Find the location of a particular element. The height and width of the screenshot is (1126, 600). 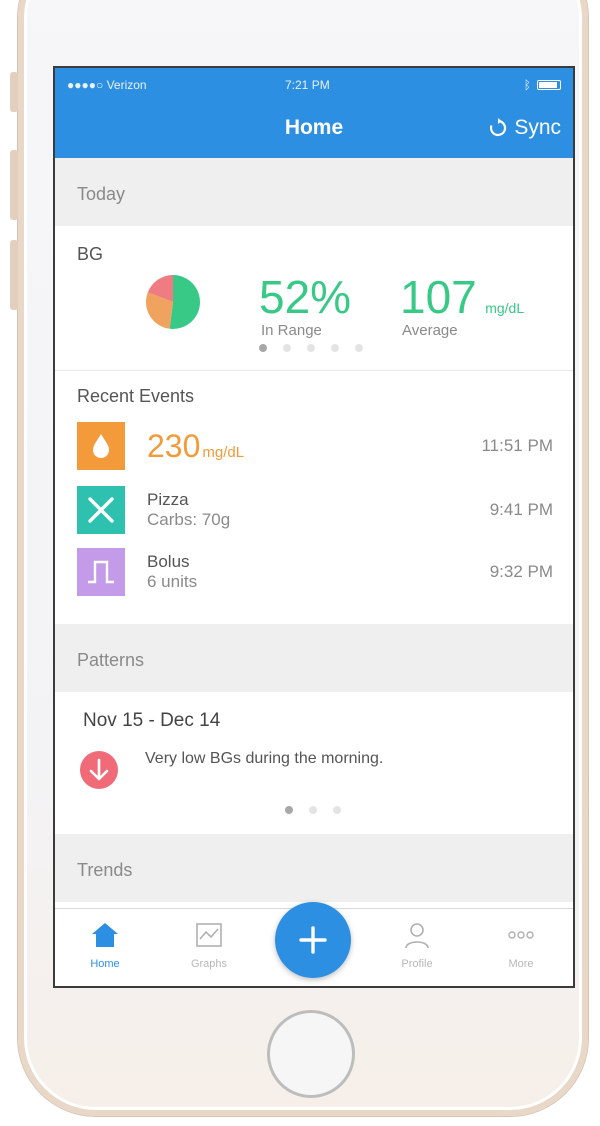

home-icon is located at coordinates (105, 935).